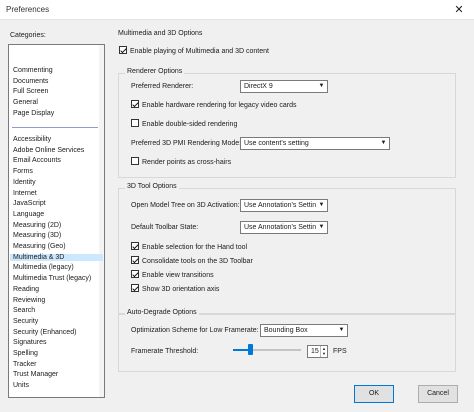  What do you see at coordinates (152, 186) in the screenshot?
I see `tool-options-title: 3D Tool Options` at bounding box center [152, 186].